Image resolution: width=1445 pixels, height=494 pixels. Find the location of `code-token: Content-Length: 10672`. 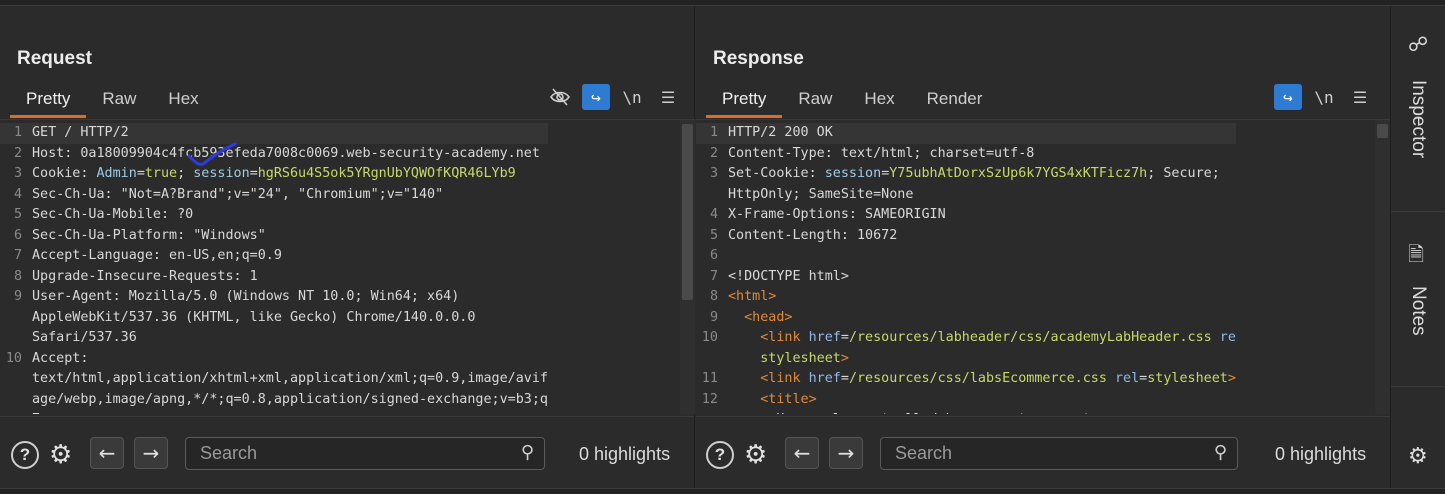

code-token: Content-Length: 10672 is located at coordinates (813, 235).